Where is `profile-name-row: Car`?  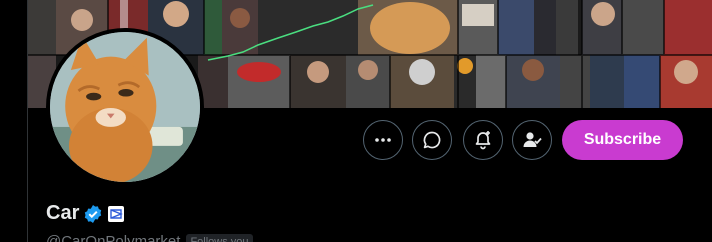
profile-name-row: Car is located at coordinates (85, 213).